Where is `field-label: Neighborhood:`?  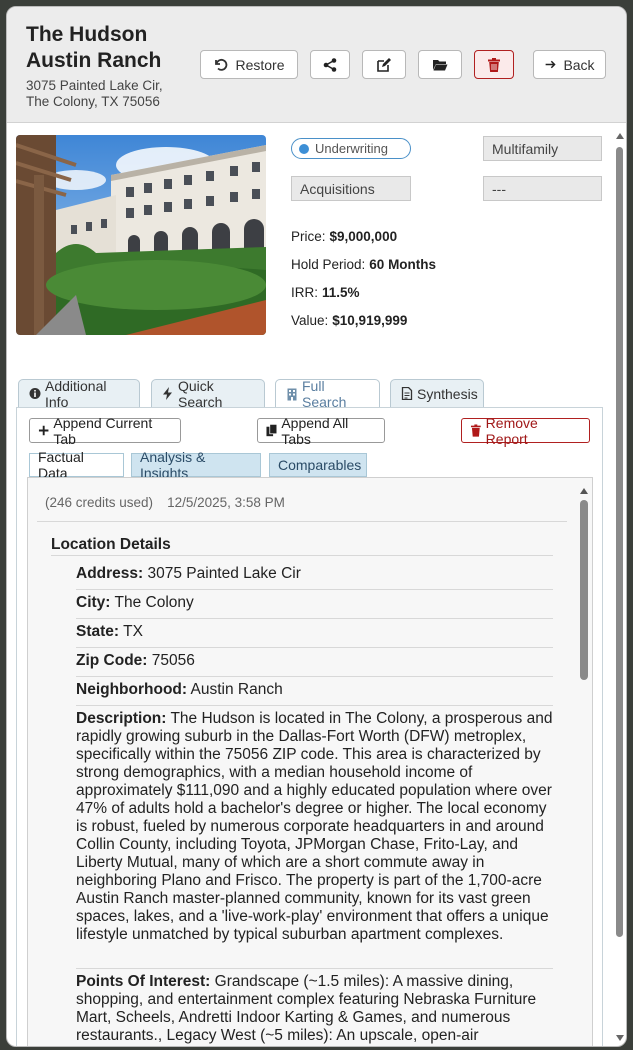 field-label: Neighborhood: is located at coordinates (132, 689).